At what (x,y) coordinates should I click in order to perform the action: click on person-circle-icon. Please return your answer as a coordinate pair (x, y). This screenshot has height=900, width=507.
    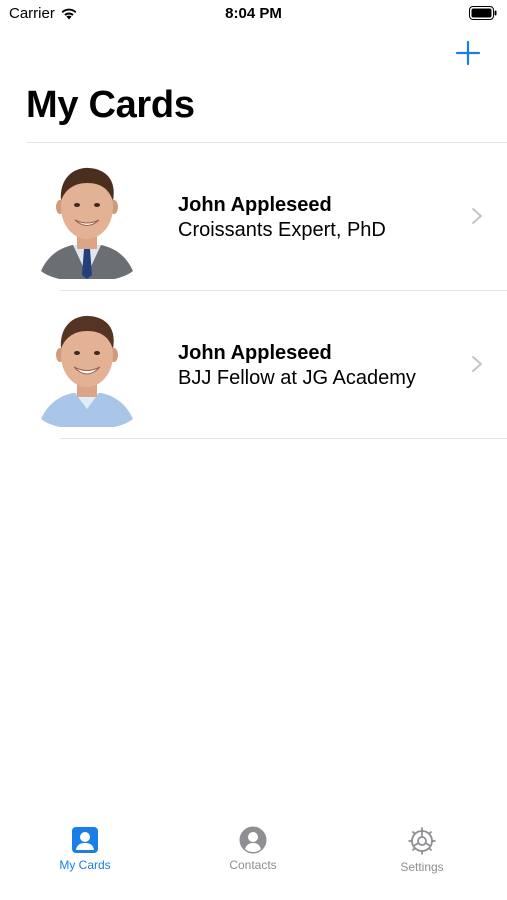
    Looking at the image, I should click on (253, 840).